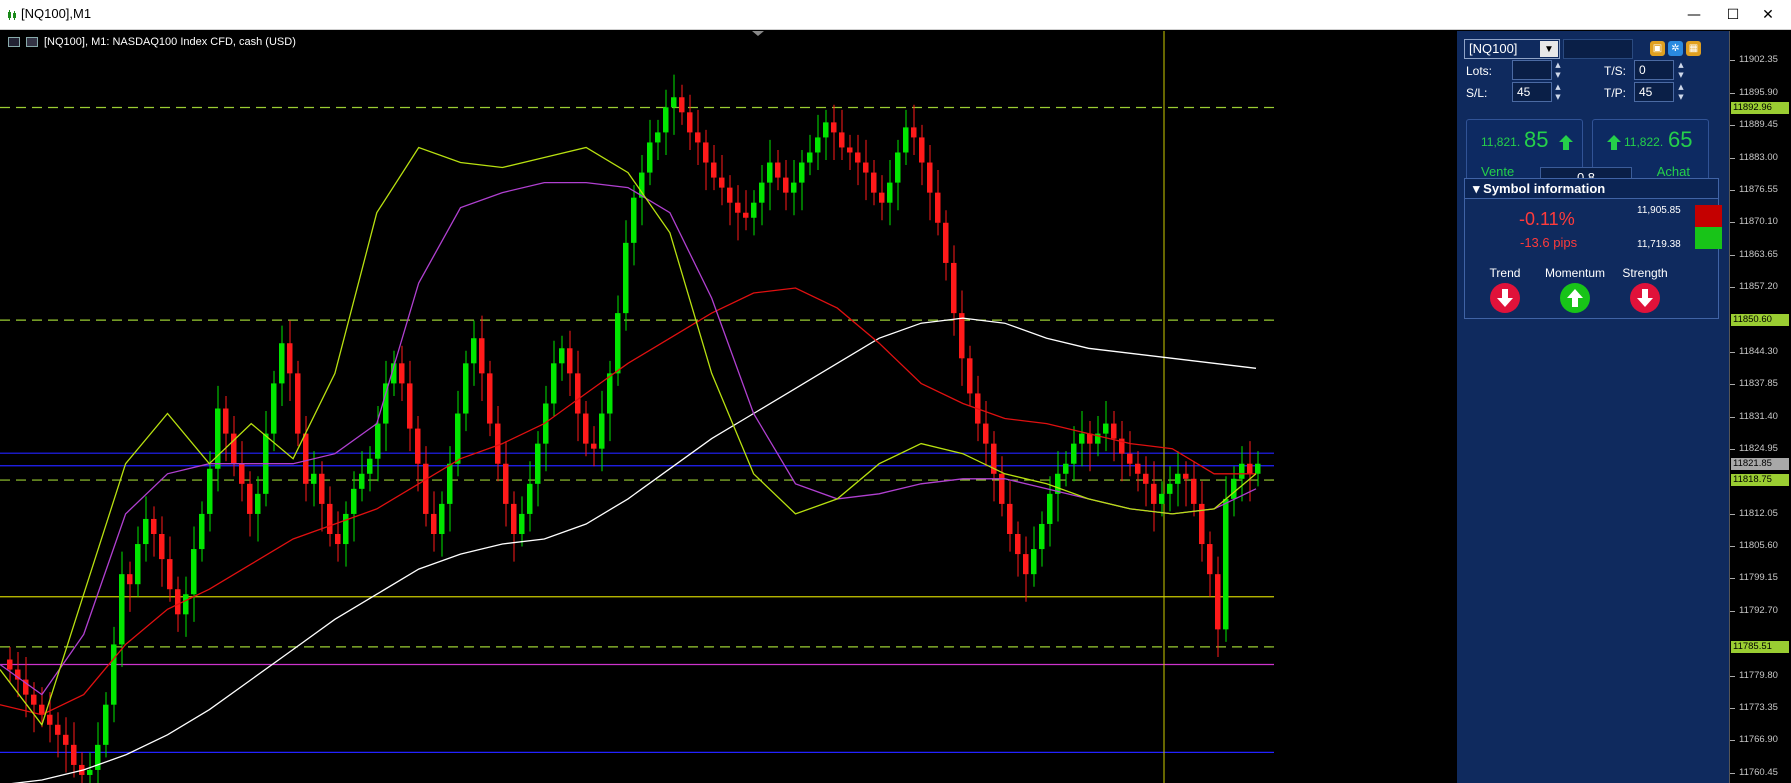  What do you see at coordinates (1758, 610) in the screenshot?
I see `axis-tick-label: 11792.70` at bounding box center [1758, 610].